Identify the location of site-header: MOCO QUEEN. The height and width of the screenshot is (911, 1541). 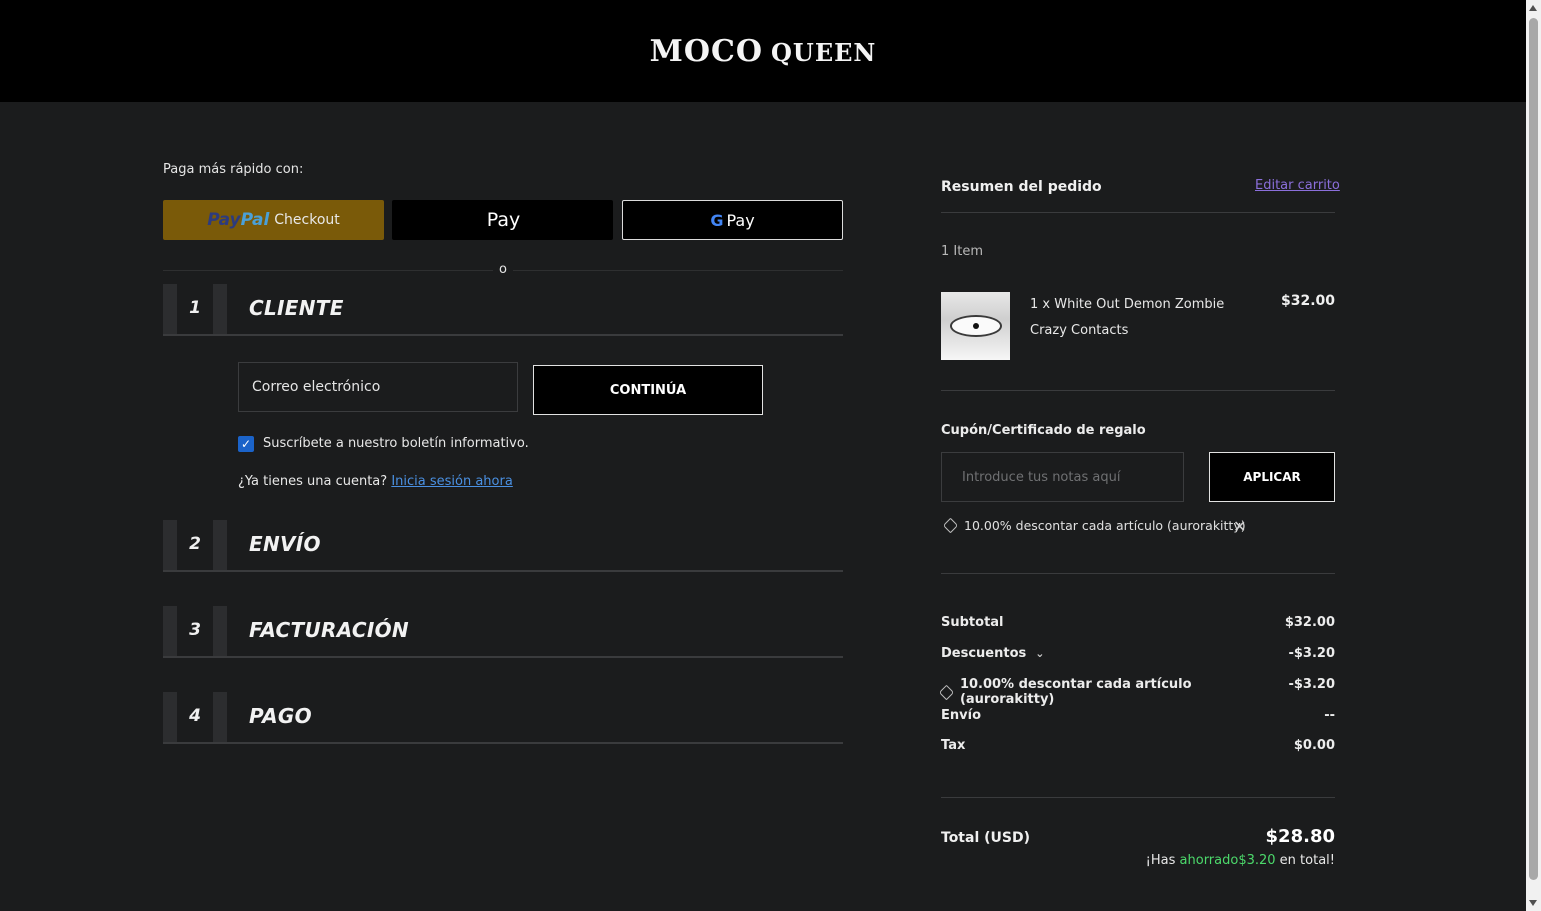
(763, 51).